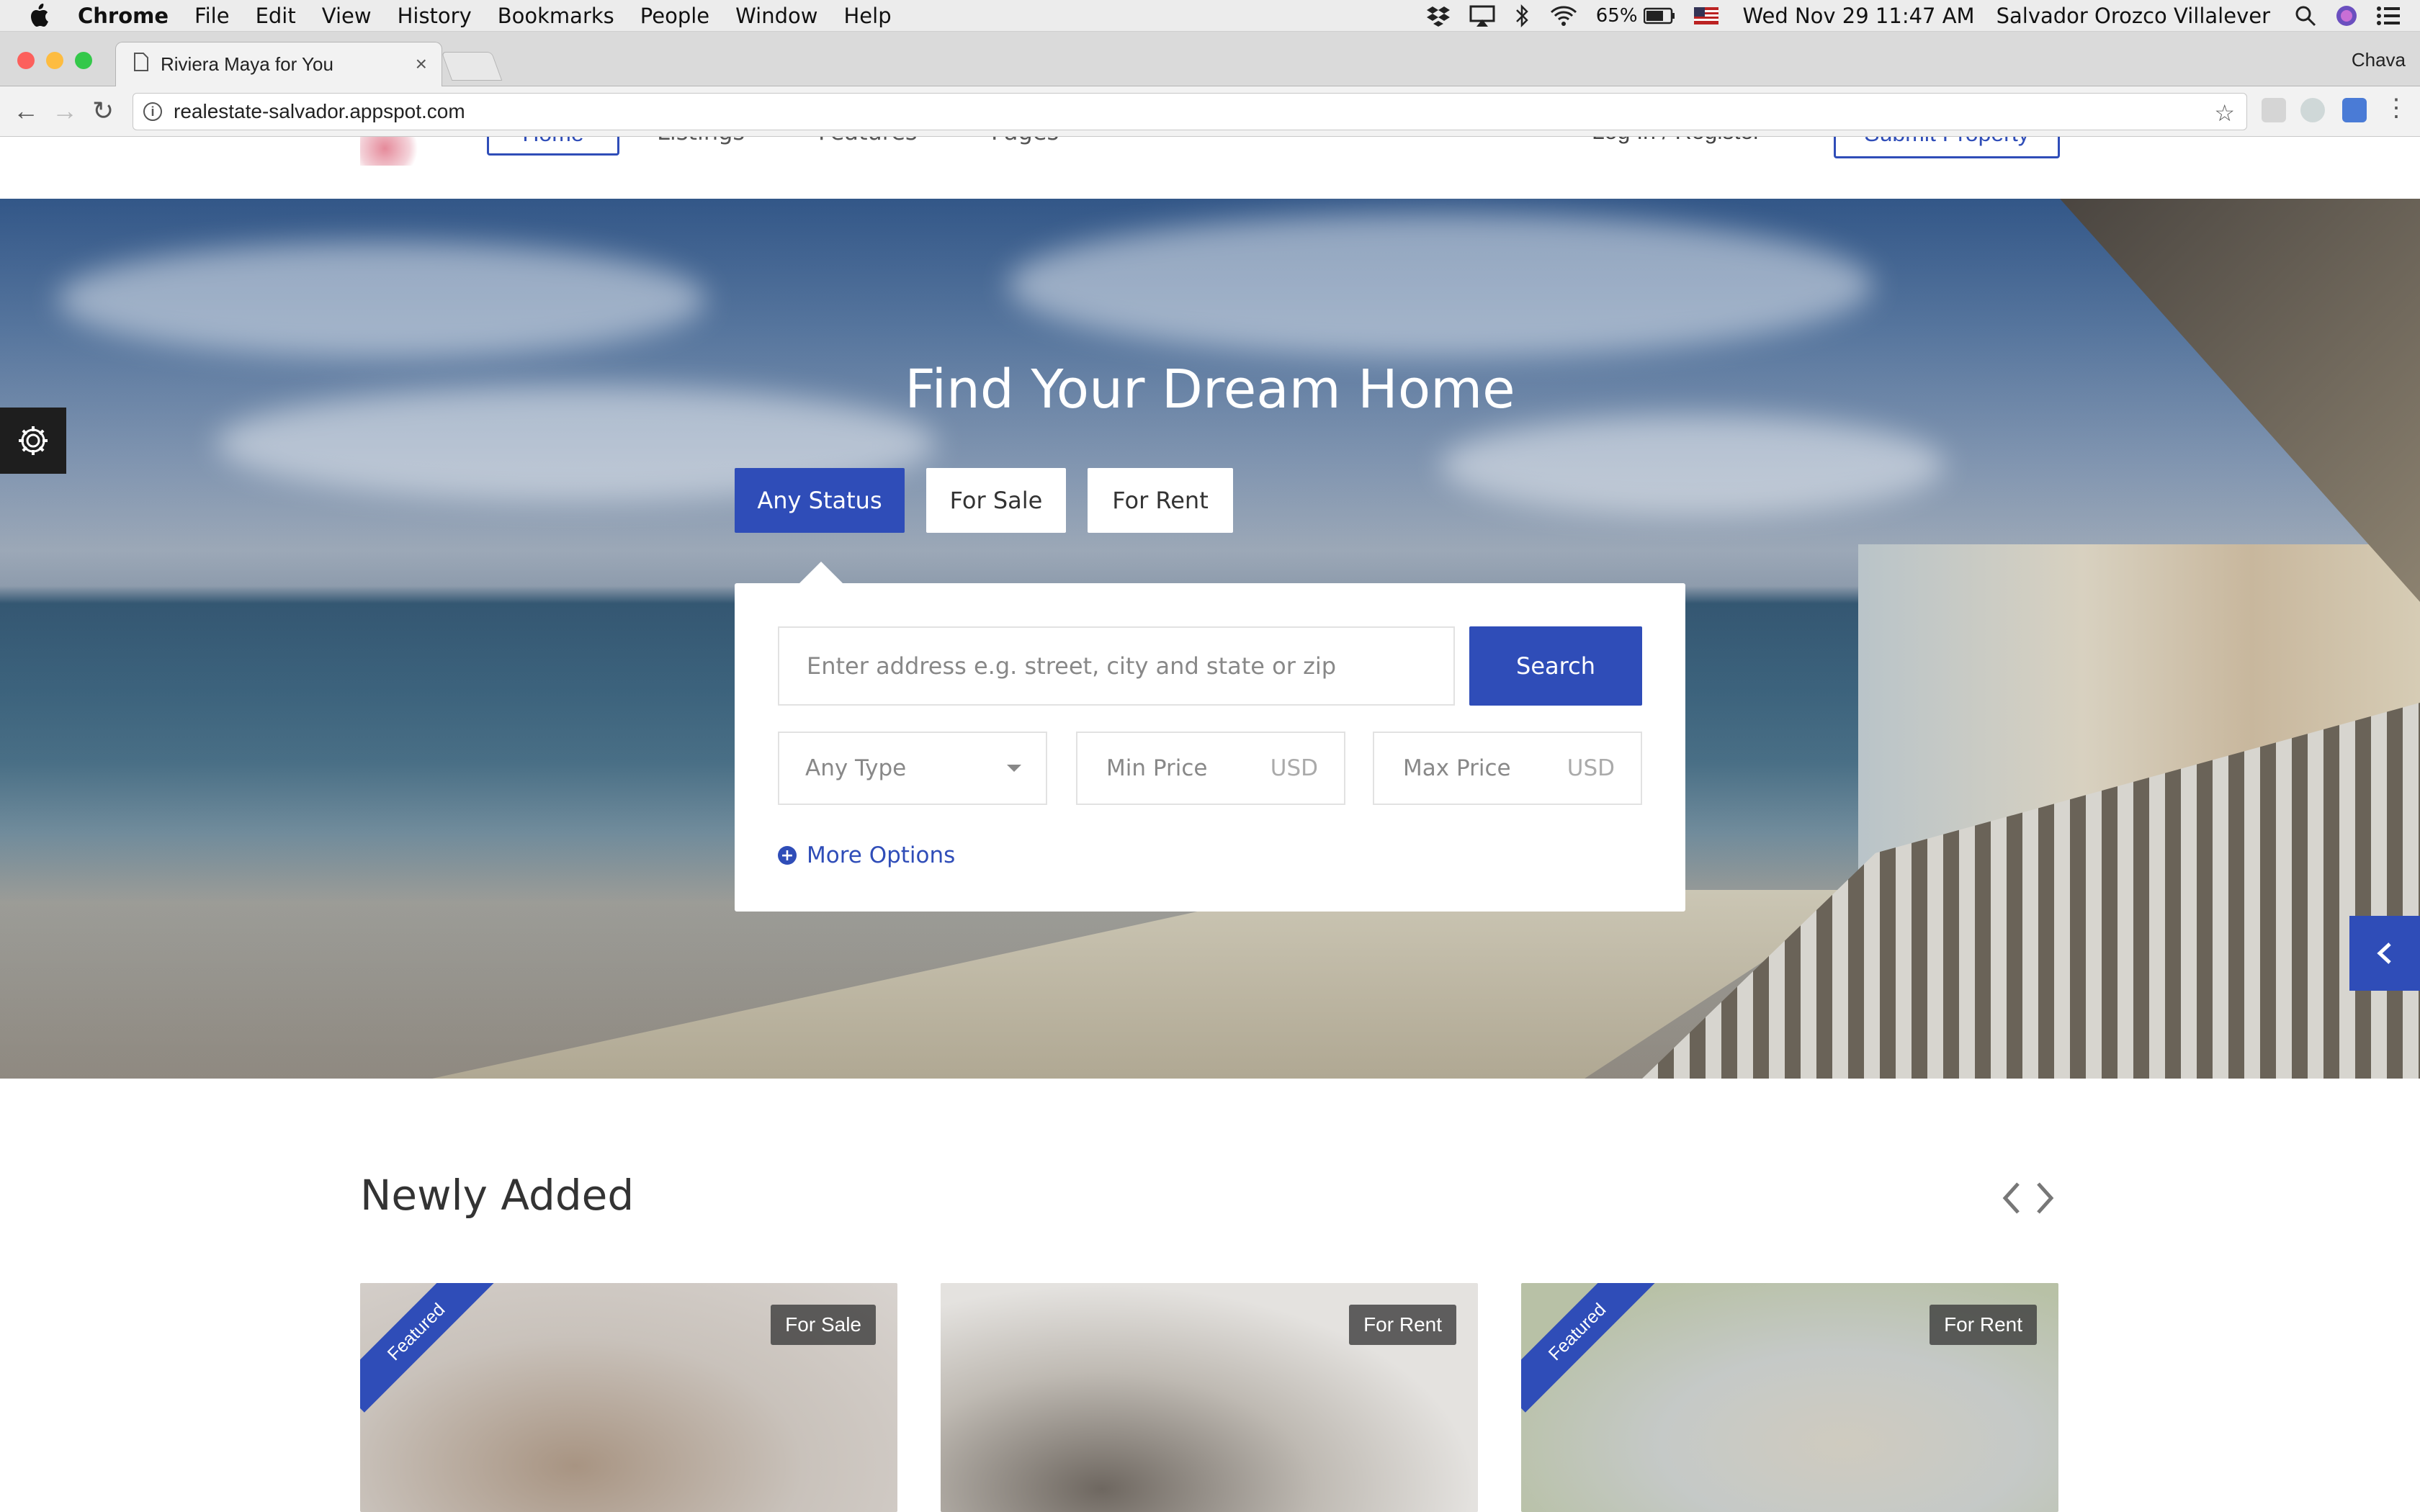 This screenshot has height=1512, width=2420. I want to click on menu-people: People, so click(674, 16).